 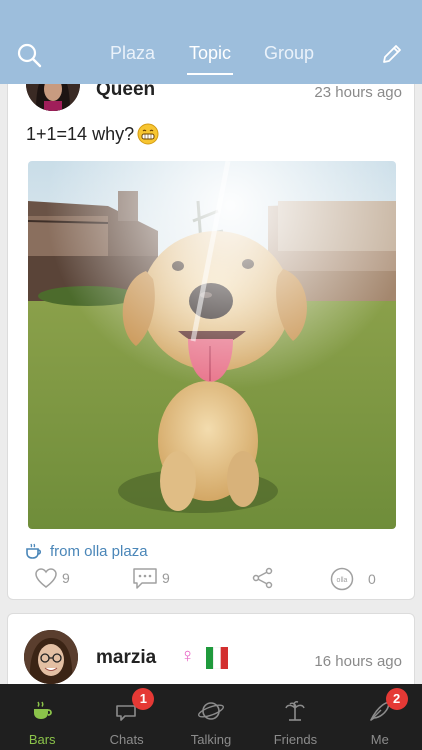 What do you see at coordinates (80, 133) in the screenshot?
I see `post-text-content: 1+1=14 why?` at bounding box center [80, 133].